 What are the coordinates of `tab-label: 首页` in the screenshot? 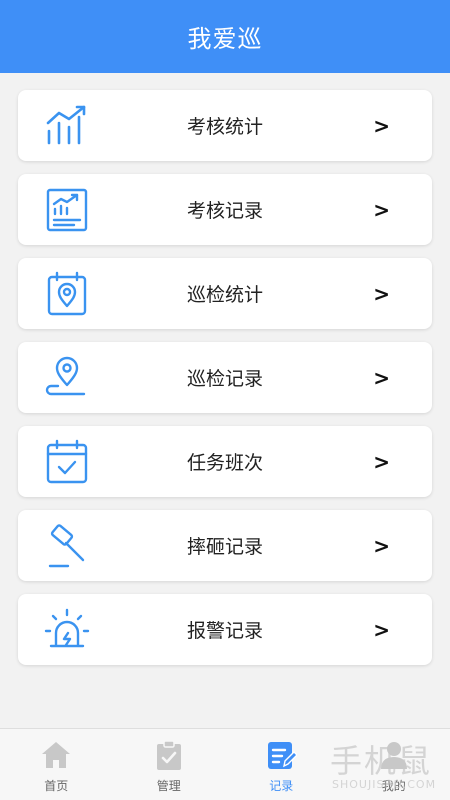 It's located at (56, 786).